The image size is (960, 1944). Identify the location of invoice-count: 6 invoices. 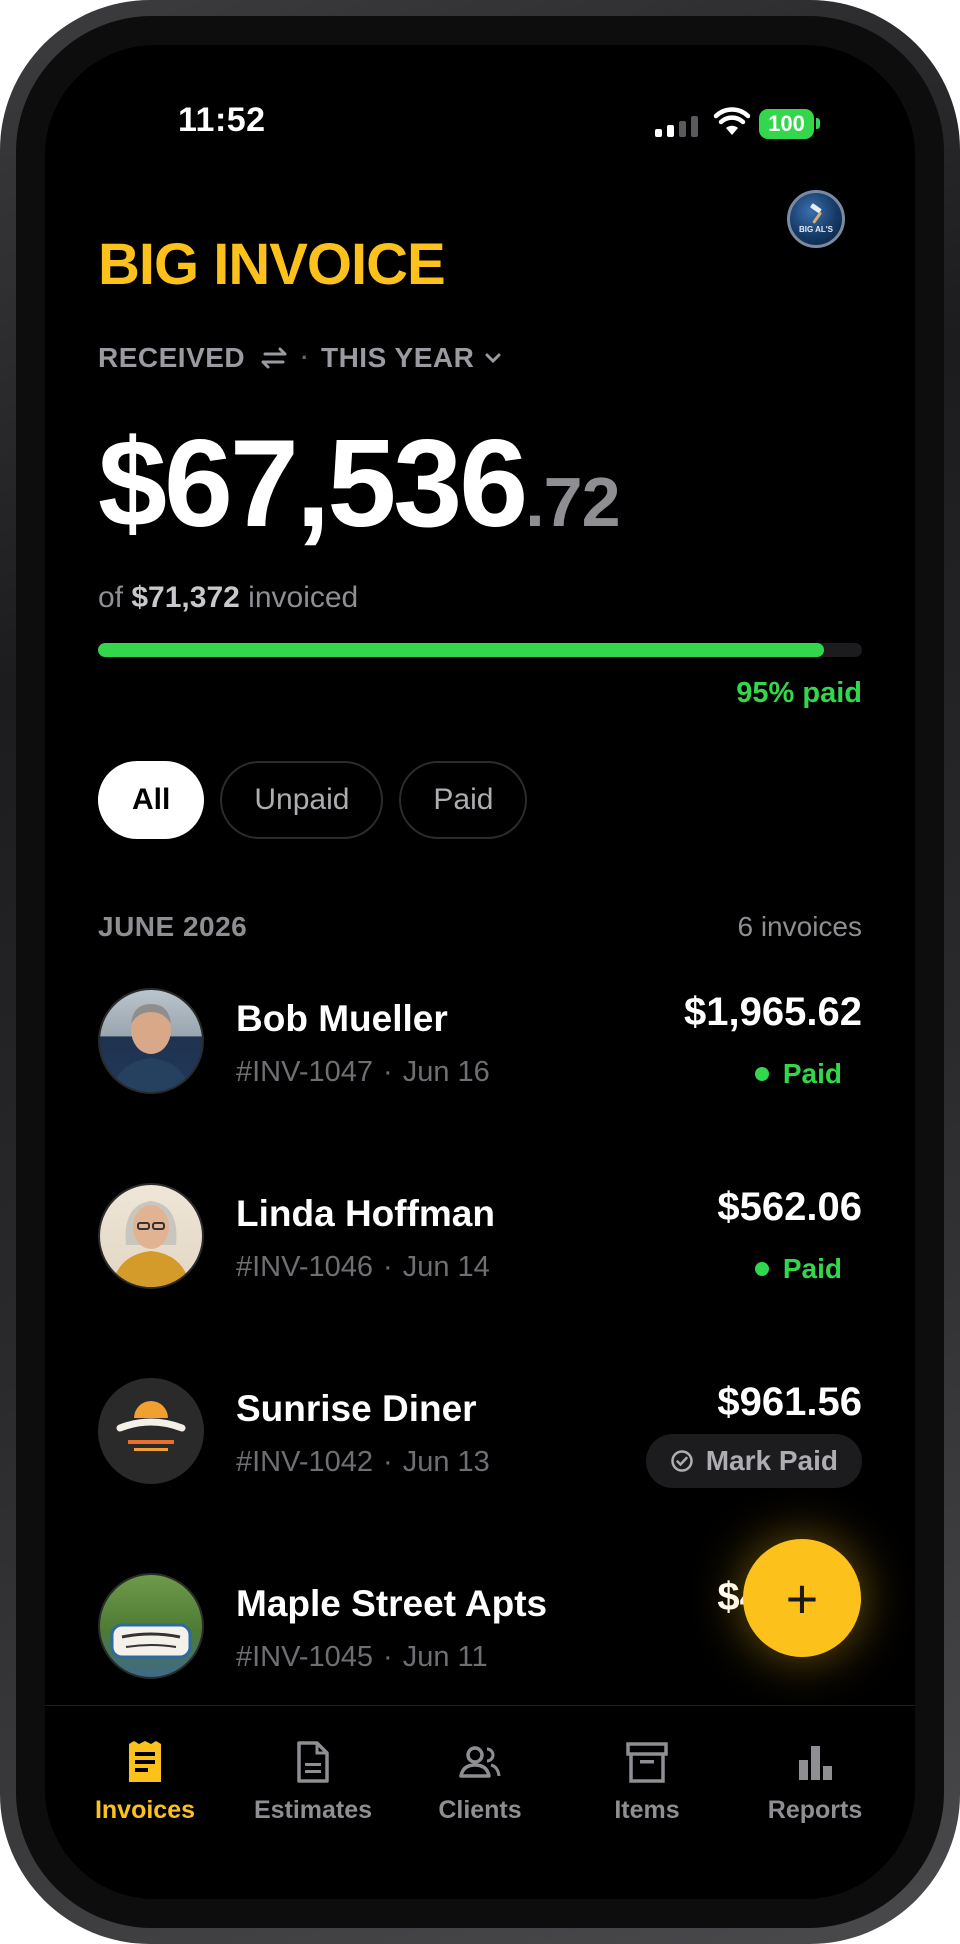
(799, 926).